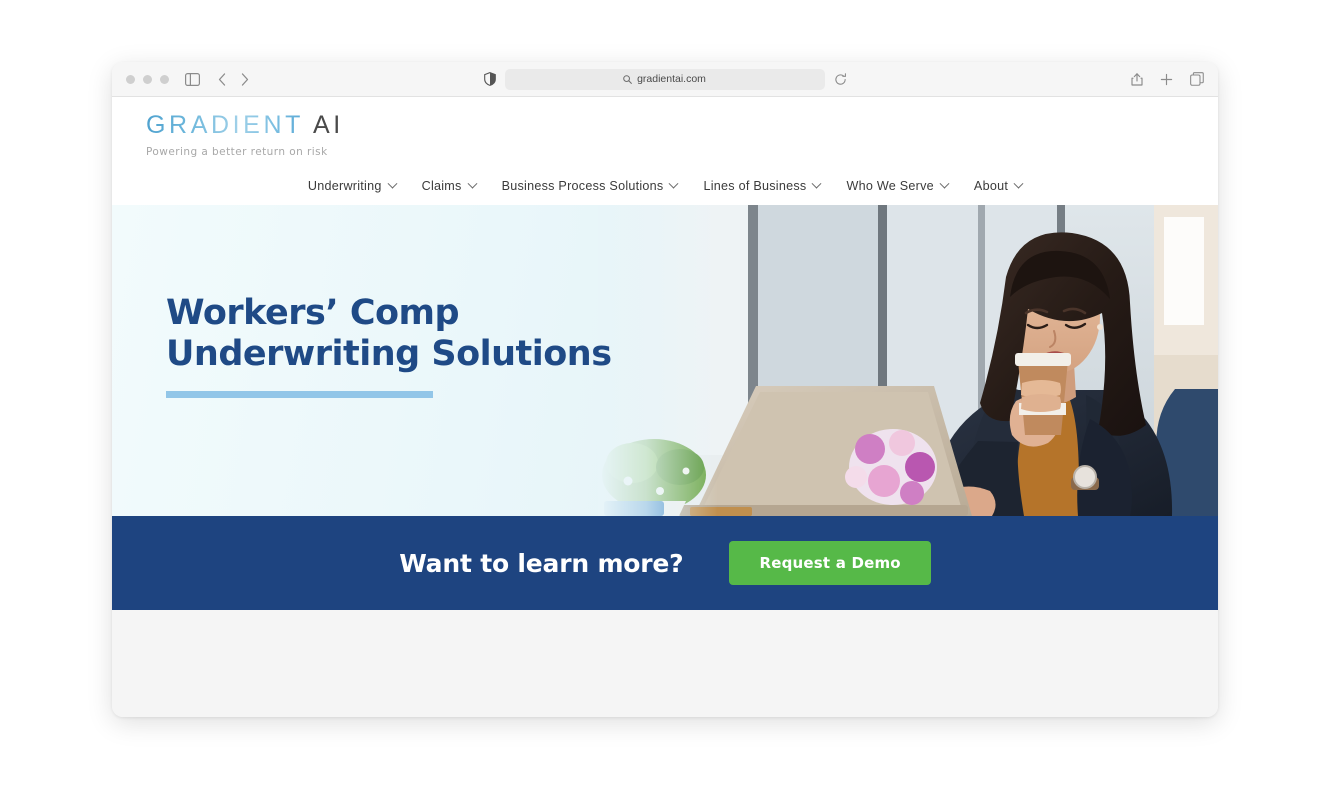 The width and height of the screenshot is (1328, 786). What do you see at coordinates (245, 79) in the screenshot?
I see `forward-button` at bounding box center [245, 79].